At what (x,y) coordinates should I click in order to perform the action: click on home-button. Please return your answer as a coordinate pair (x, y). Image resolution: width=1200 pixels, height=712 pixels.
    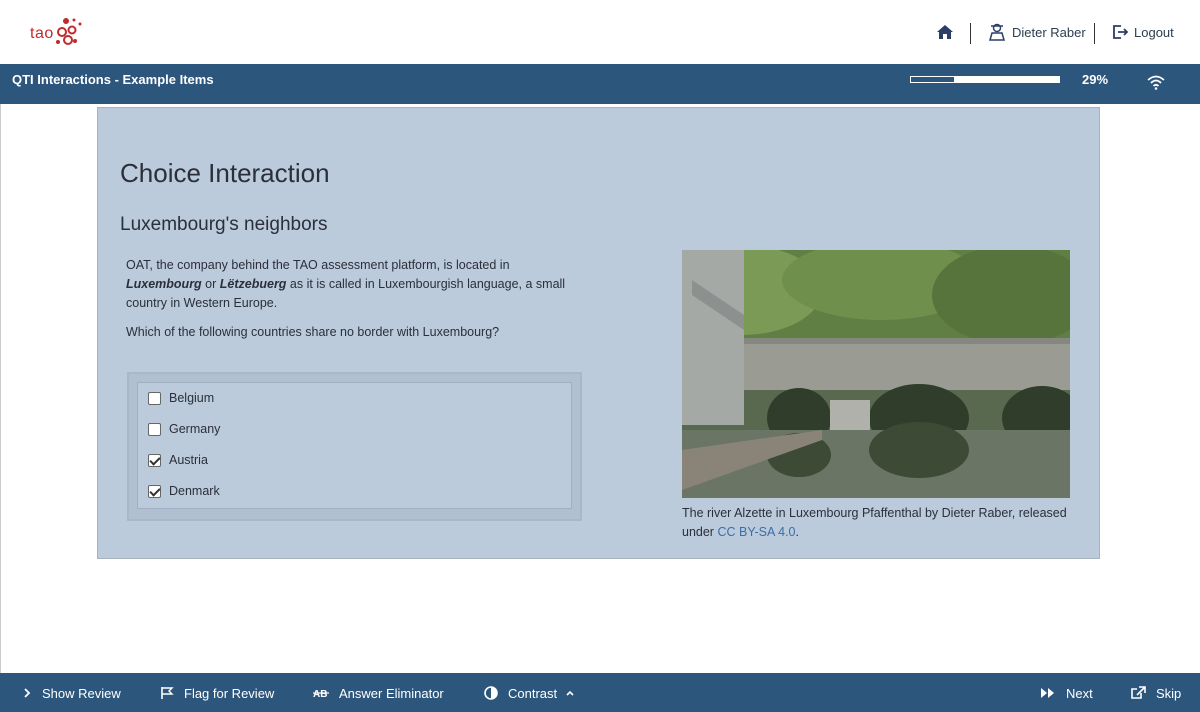
    Looking at the image, I should click on (945, 32).